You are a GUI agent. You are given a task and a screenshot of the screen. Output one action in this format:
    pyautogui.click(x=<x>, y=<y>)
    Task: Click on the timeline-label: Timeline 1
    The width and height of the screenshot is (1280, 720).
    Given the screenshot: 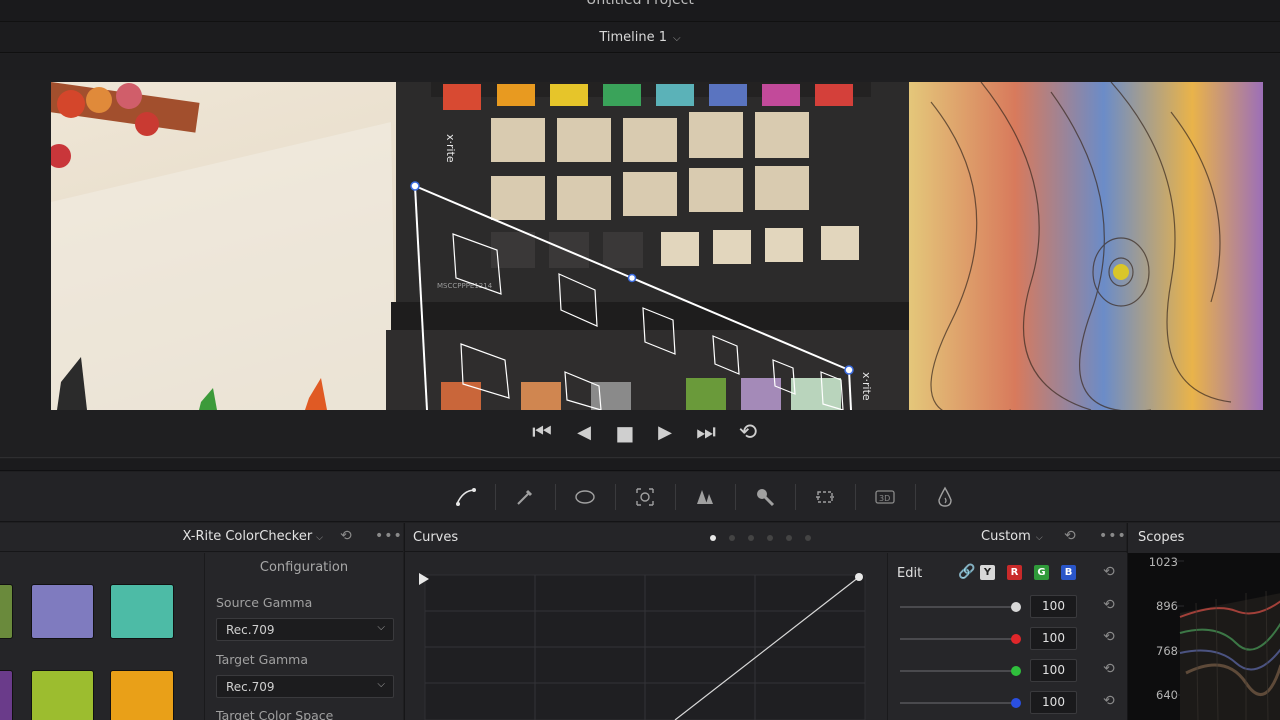 What is the action you would take?
    pyautogui.click(x=633, y=37)
    